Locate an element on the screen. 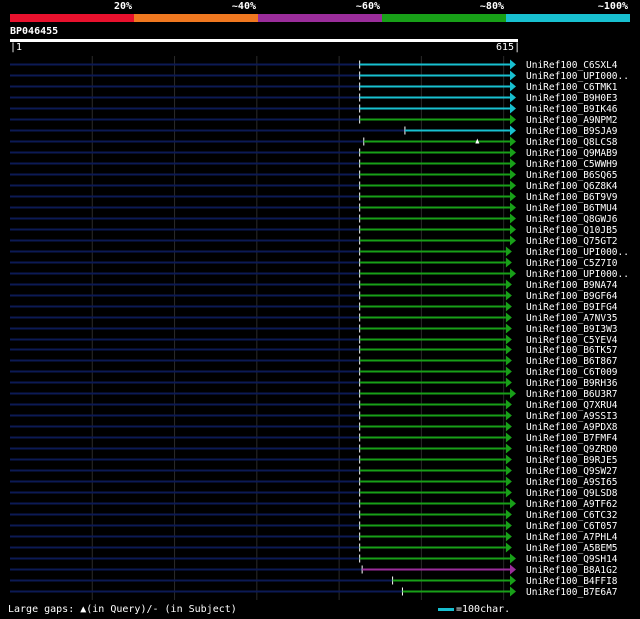 This screenshot has height=619, width=640. hit-label: UniRef100_A9SI65 is located at coordinates (572, 482).